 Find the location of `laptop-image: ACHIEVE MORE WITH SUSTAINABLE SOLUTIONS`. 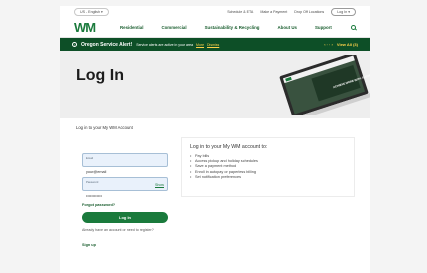

laptop-image: ACHIEVE MORE WITH SUSTAINABLE SOLUTIONS is located at coordinates (324, 85).